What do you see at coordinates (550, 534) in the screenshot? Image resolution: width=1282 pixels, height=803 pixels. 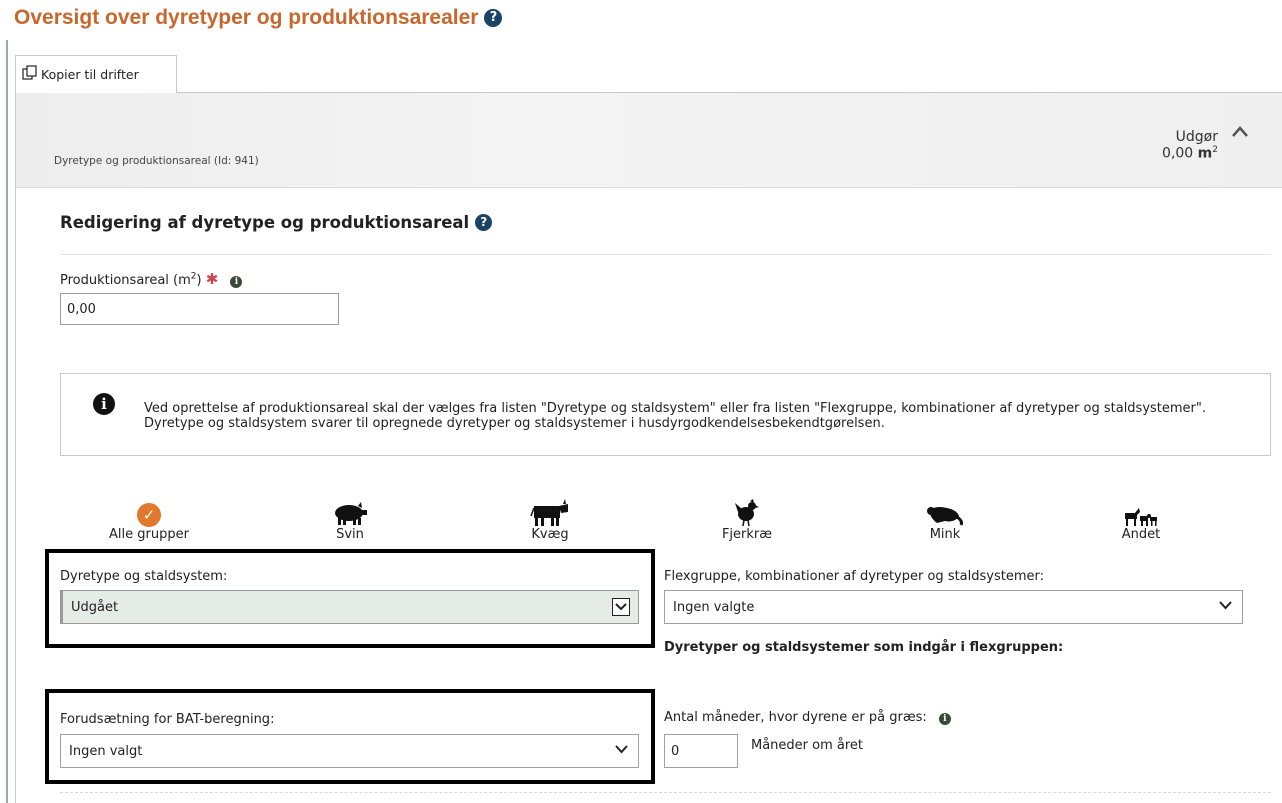 I see `group-label: Kvæg` at bounding box center [550, 534].